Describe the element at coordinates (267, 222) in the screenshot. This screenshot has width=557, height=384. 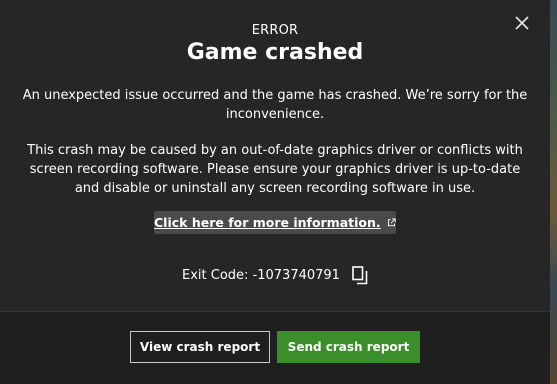
I see `more-info-link-label: Click here for more information.` at that location.